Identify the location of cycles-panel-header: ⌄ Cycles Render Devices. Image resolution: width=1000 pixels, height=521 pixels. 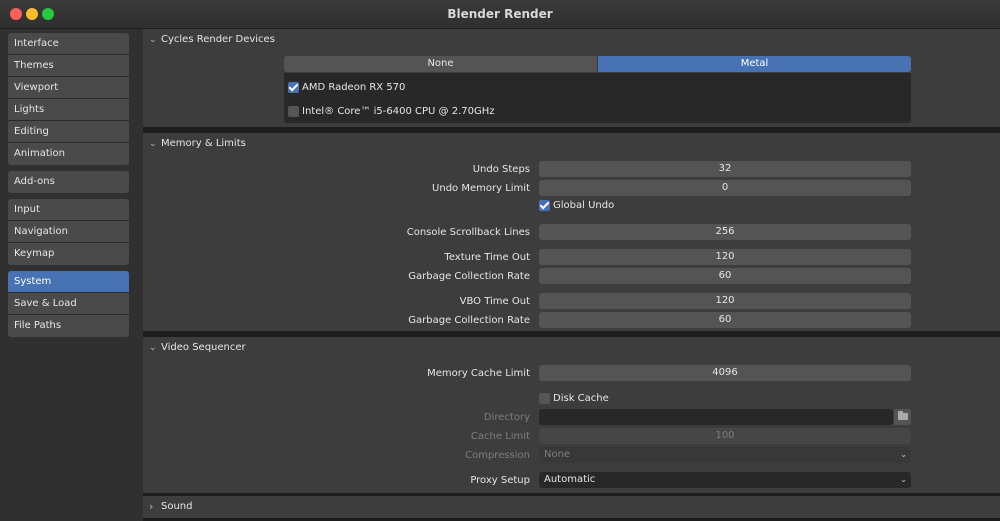
(571, 40).